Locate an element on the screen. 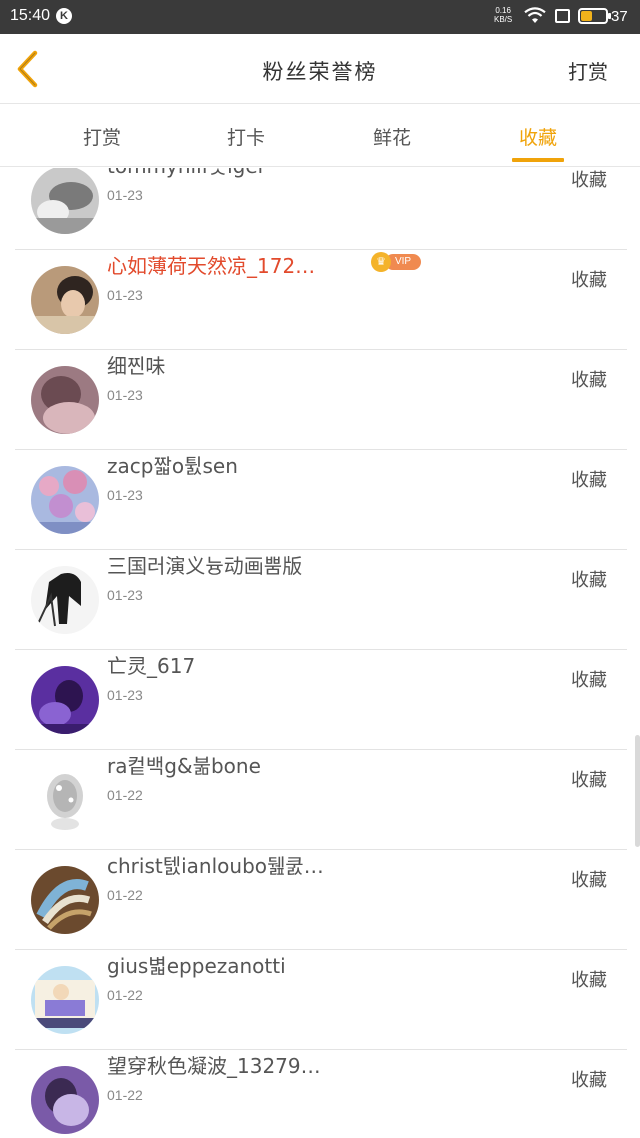  list-item: 心如薄荷天然凉_172… VIP ♛ 01-23 收藏 is located at coordinates (321, 300).